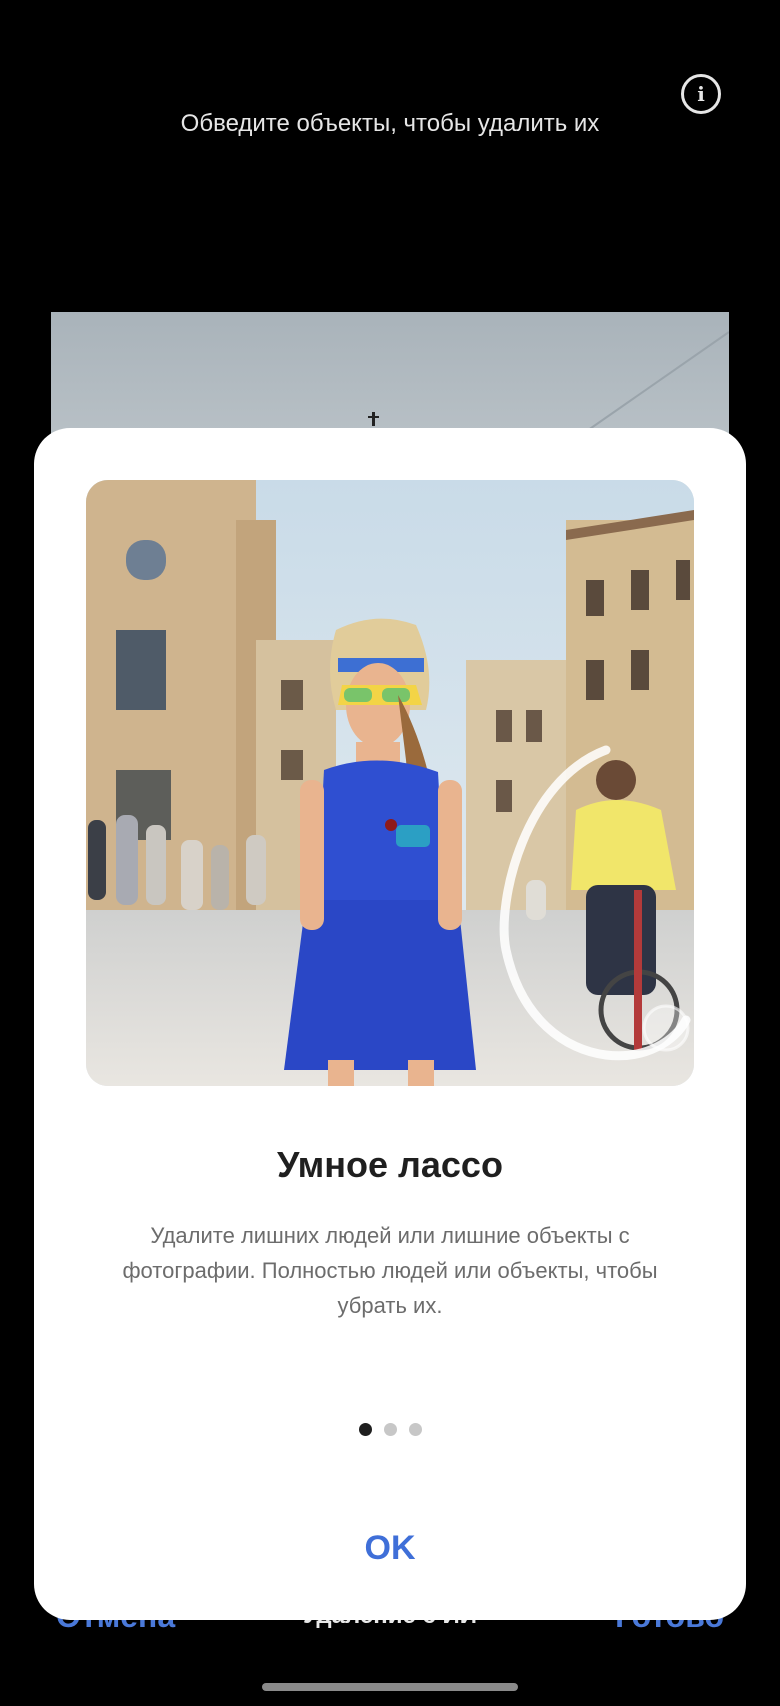 This screenshot has height=1706, width=780. What do you see at coordinates (701, 94) in the screenshot?
I see `info-icon: i` at bounding box center [701, 94].